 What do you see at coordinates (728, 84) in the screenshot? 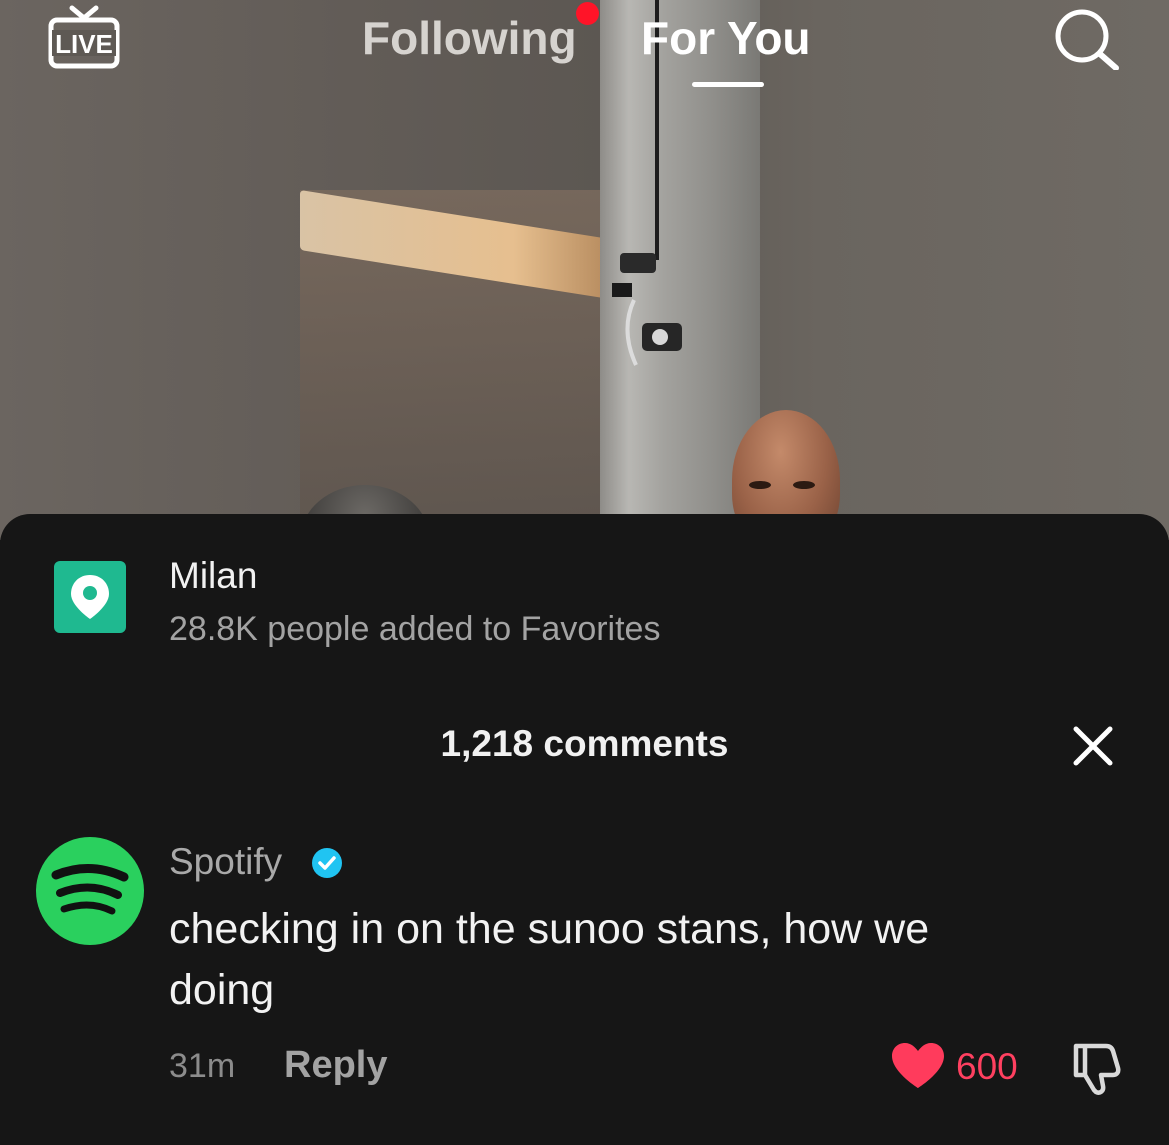
I see `active-tab-indicator` at bounding box center [728, 84].